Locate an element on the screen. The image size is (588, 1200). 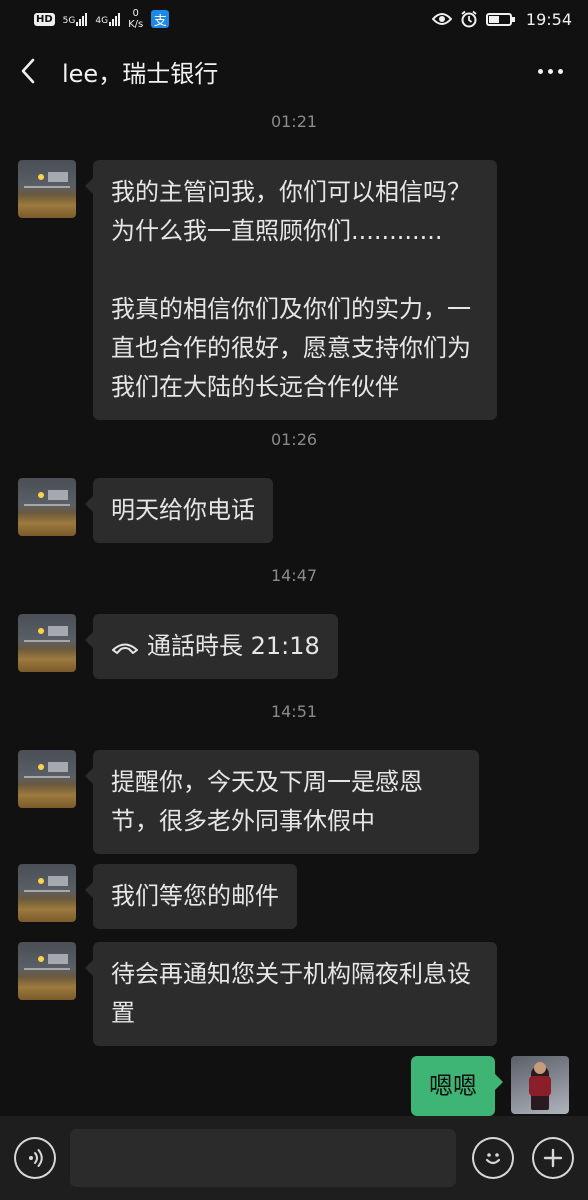
voice-call-record: 通話時長 21:18 is located at coordinates (211, 646).